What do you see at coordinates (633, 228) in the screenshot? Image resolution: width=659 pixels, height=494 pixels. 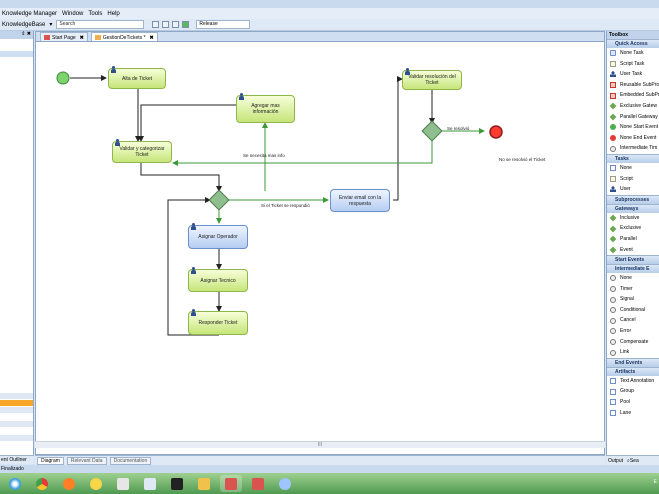 I see `toolbox-item: Exclusive` at bounding box center [633, 228].